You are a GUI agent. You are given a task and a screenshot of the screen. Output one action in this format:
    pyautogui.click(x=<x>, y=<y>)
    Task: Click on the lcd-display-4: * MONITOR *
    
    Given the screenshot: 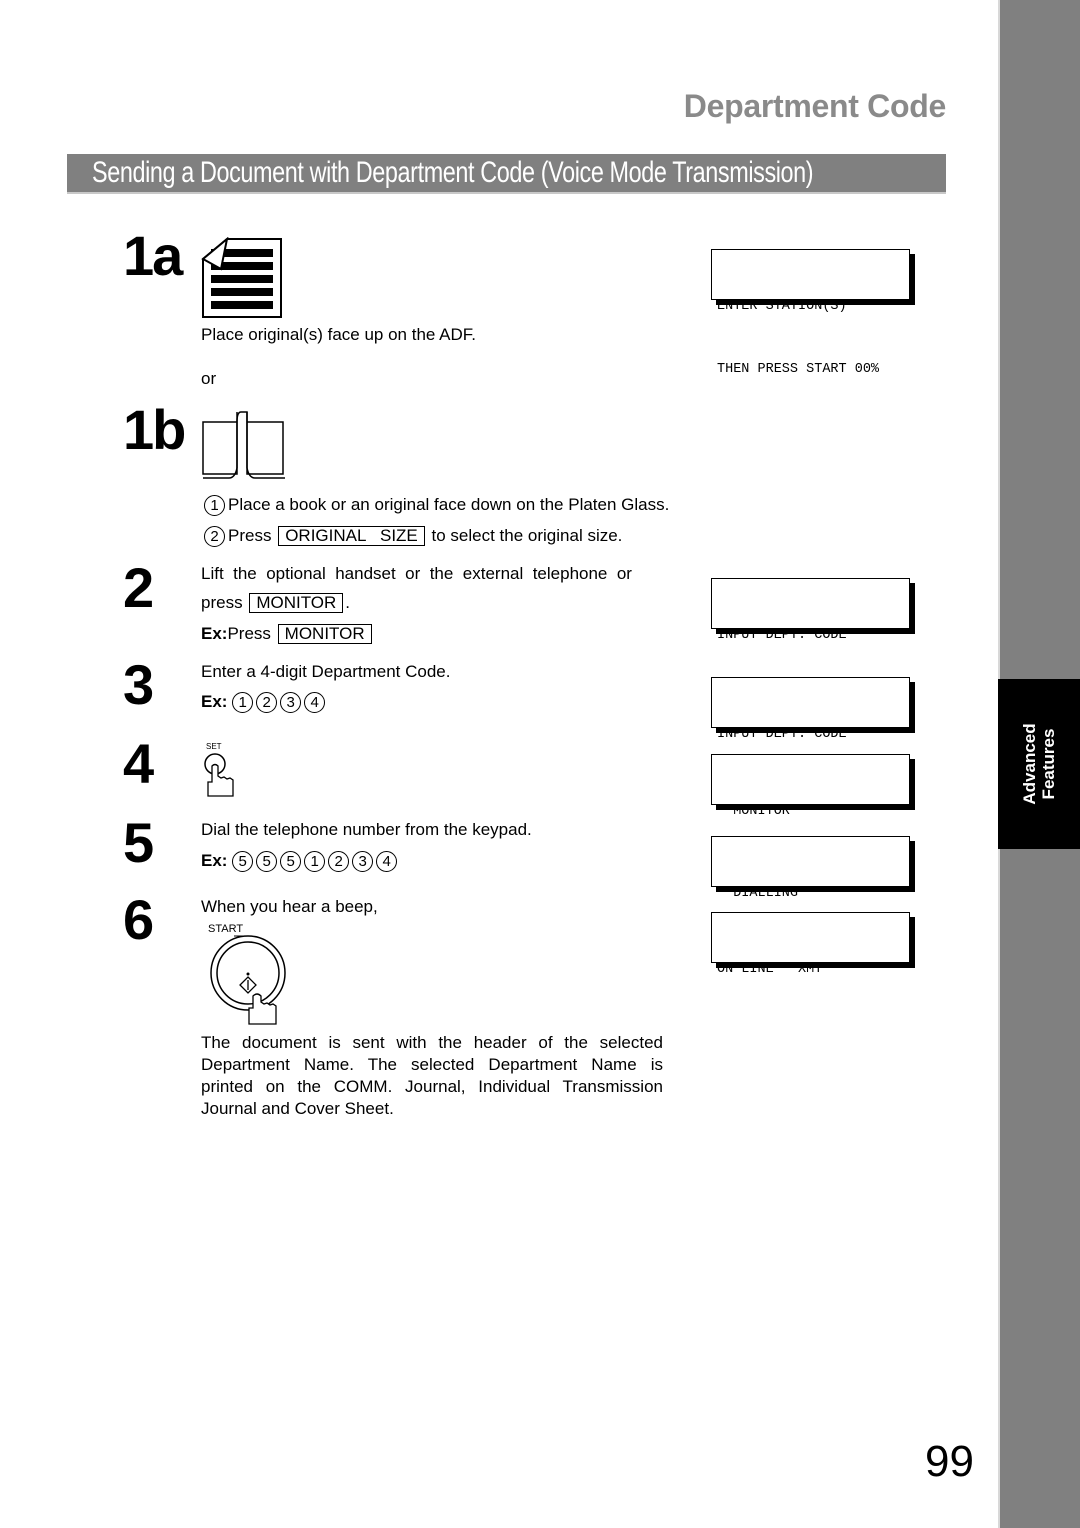 What is the action you would take?
    pyautogui.click(x=810, y=816)
    